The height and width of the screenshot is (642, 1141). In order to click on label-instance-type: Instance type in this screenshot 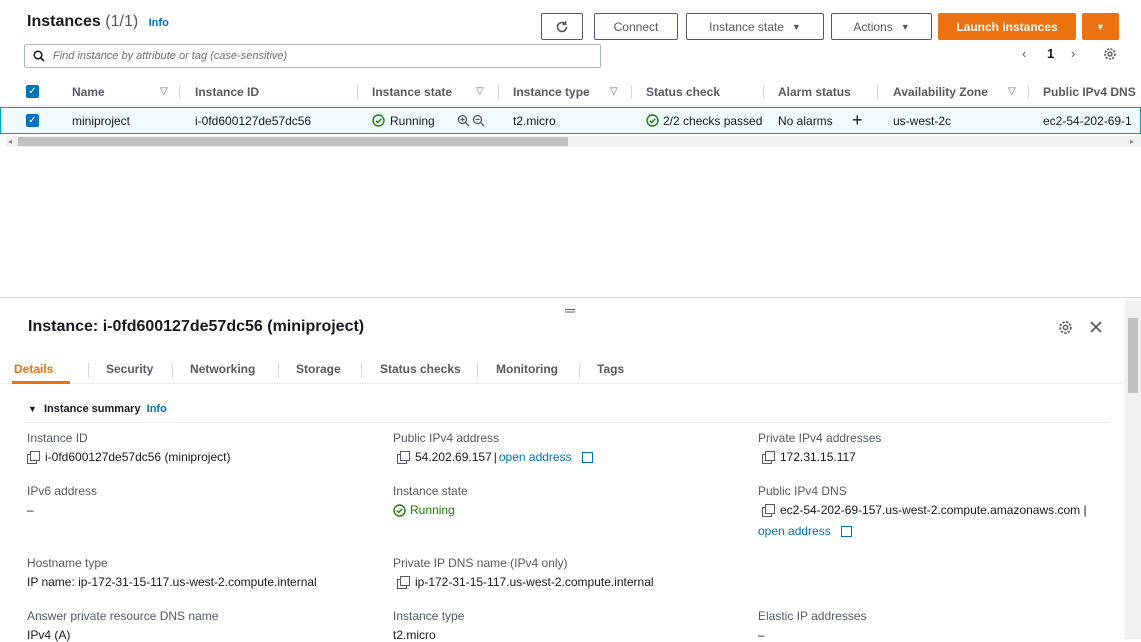, I will do `click(429, 616)`.